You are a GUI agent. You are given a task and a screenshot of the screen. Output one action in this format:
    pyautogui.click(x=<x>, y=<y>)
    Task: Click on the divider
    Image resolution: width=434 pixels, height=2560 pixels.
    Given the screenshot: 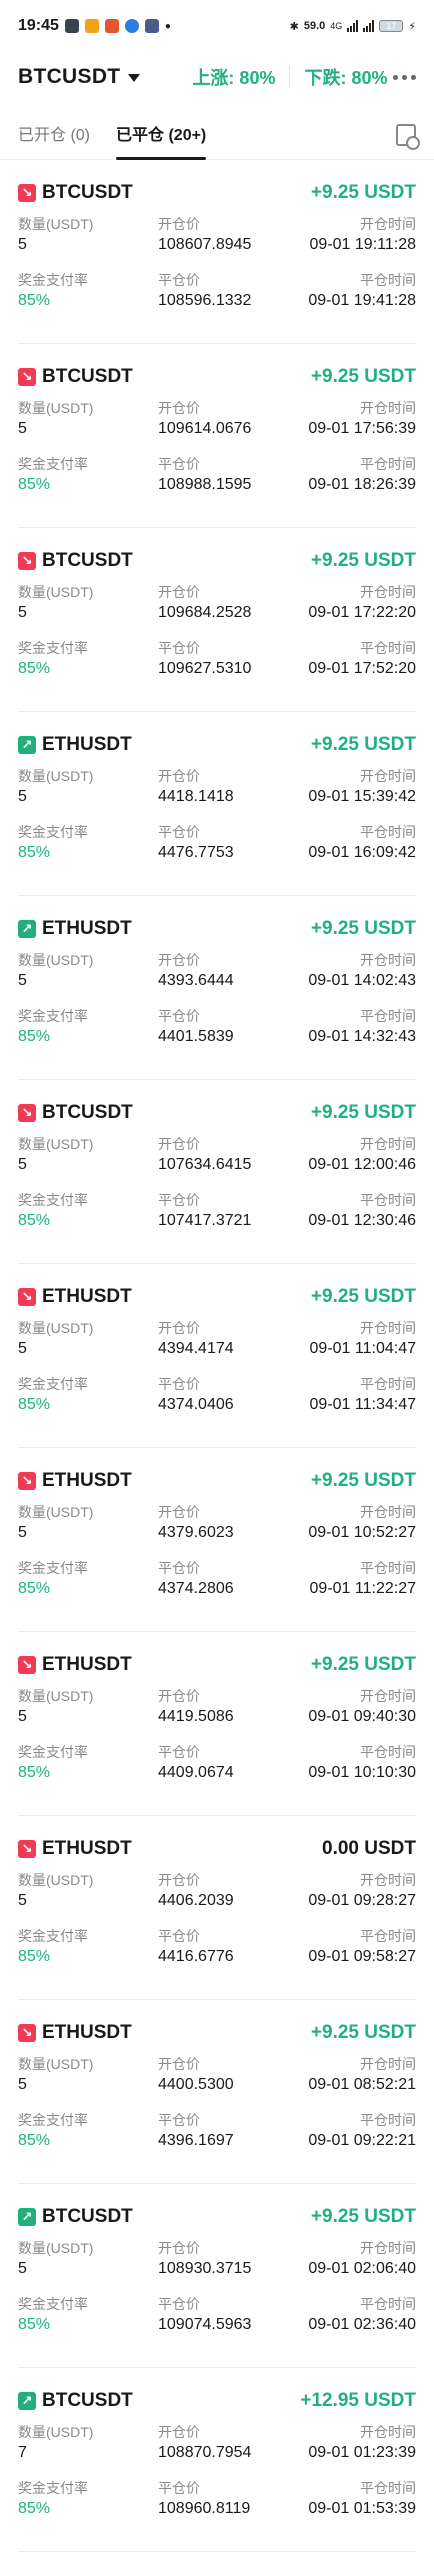 What is the action you would take?
    pyautogui.click(x=290, y=77)
    